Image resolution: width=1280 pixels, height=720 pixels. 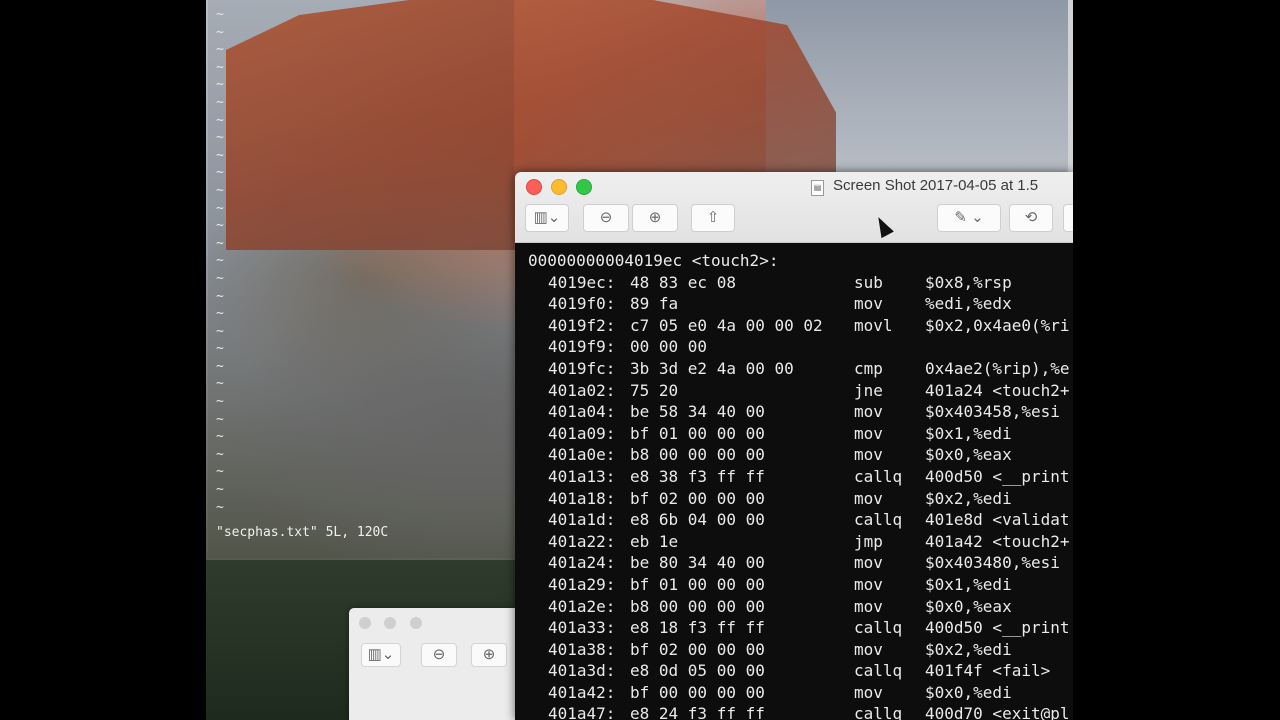 What do you see at coordinates (712, 368) in the screenshot?
I see `instruction-bytes: 3b 3d e2 4a 00 00` at bounding box center [712, 368].